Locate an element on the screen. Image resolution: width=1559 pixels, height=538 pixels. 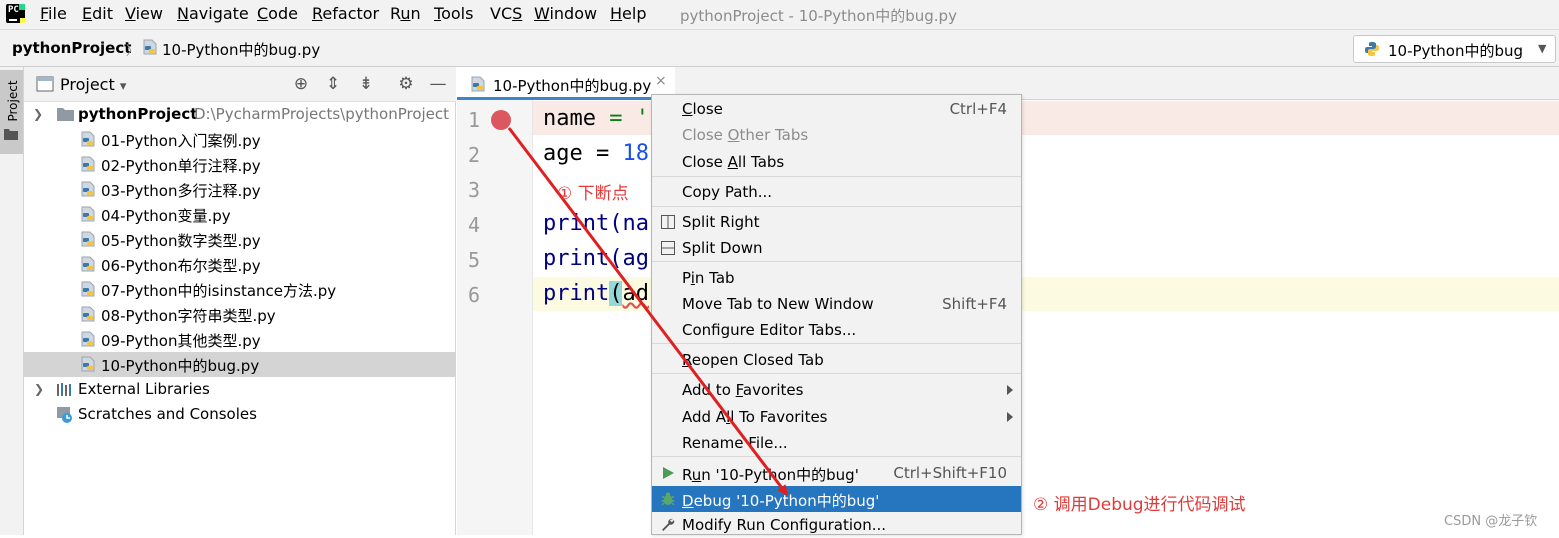
annotation-step-1: ① 下断点 is located at coordinates (593, 194).